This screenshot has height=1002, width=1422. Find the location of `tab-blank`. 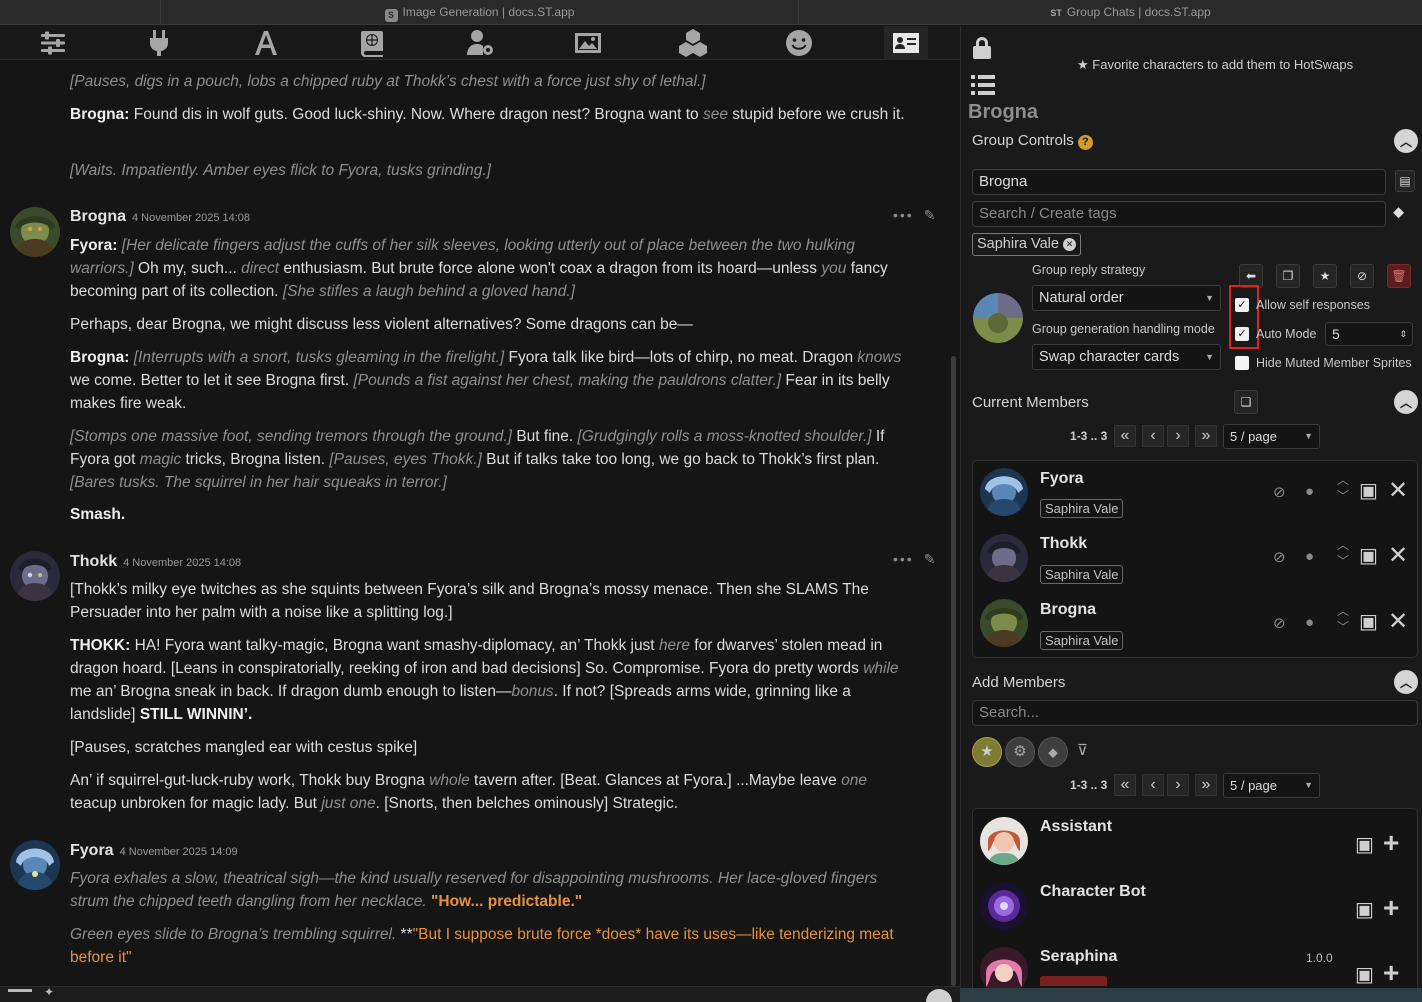

tab-blank is located at coordinates (80, 12).